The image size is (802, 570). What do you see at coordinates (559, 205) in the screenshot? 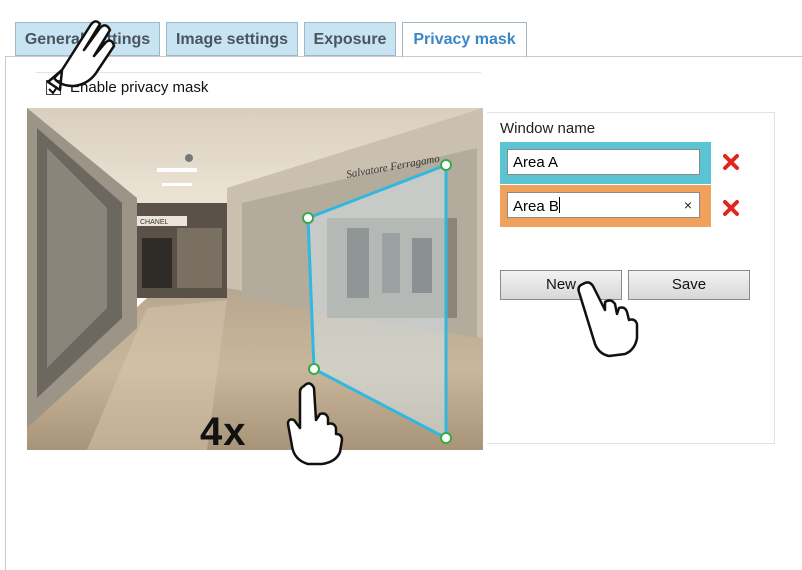
I see `text-caret` at bounding box center [559, 205].